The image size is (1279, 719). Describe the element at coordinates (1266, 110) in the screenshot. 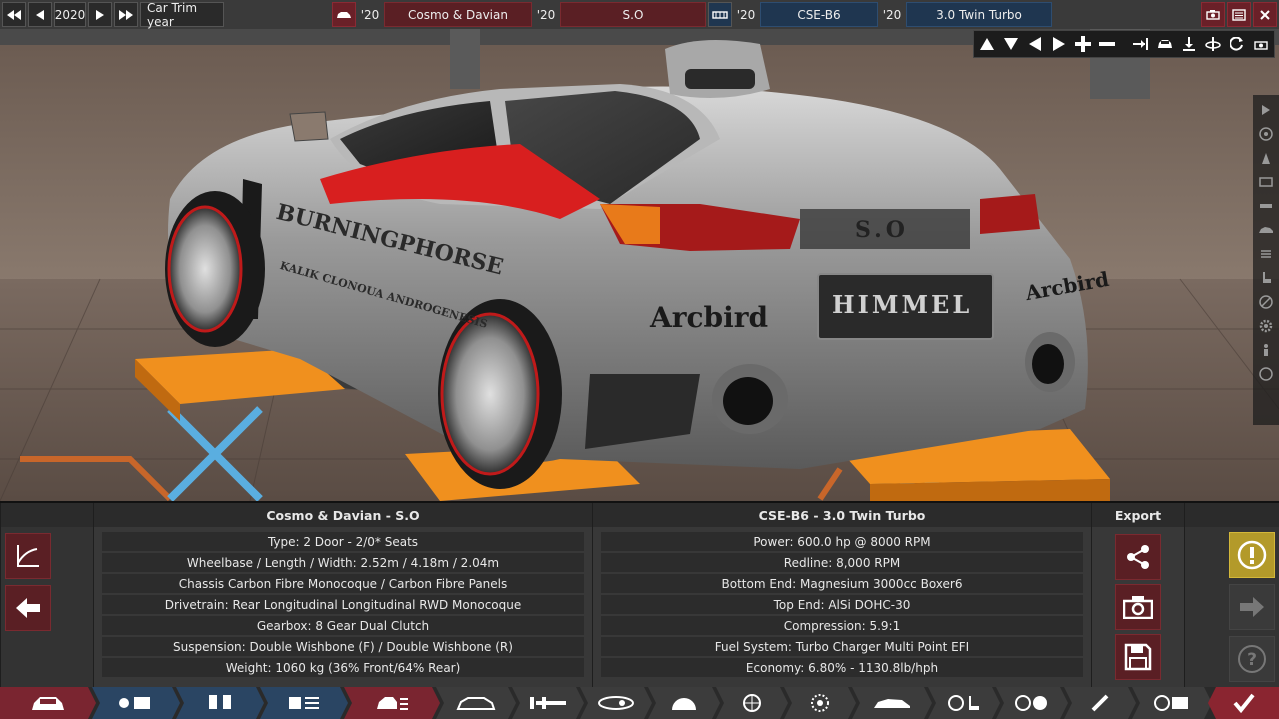

I see `expand-strip-button` at that location.